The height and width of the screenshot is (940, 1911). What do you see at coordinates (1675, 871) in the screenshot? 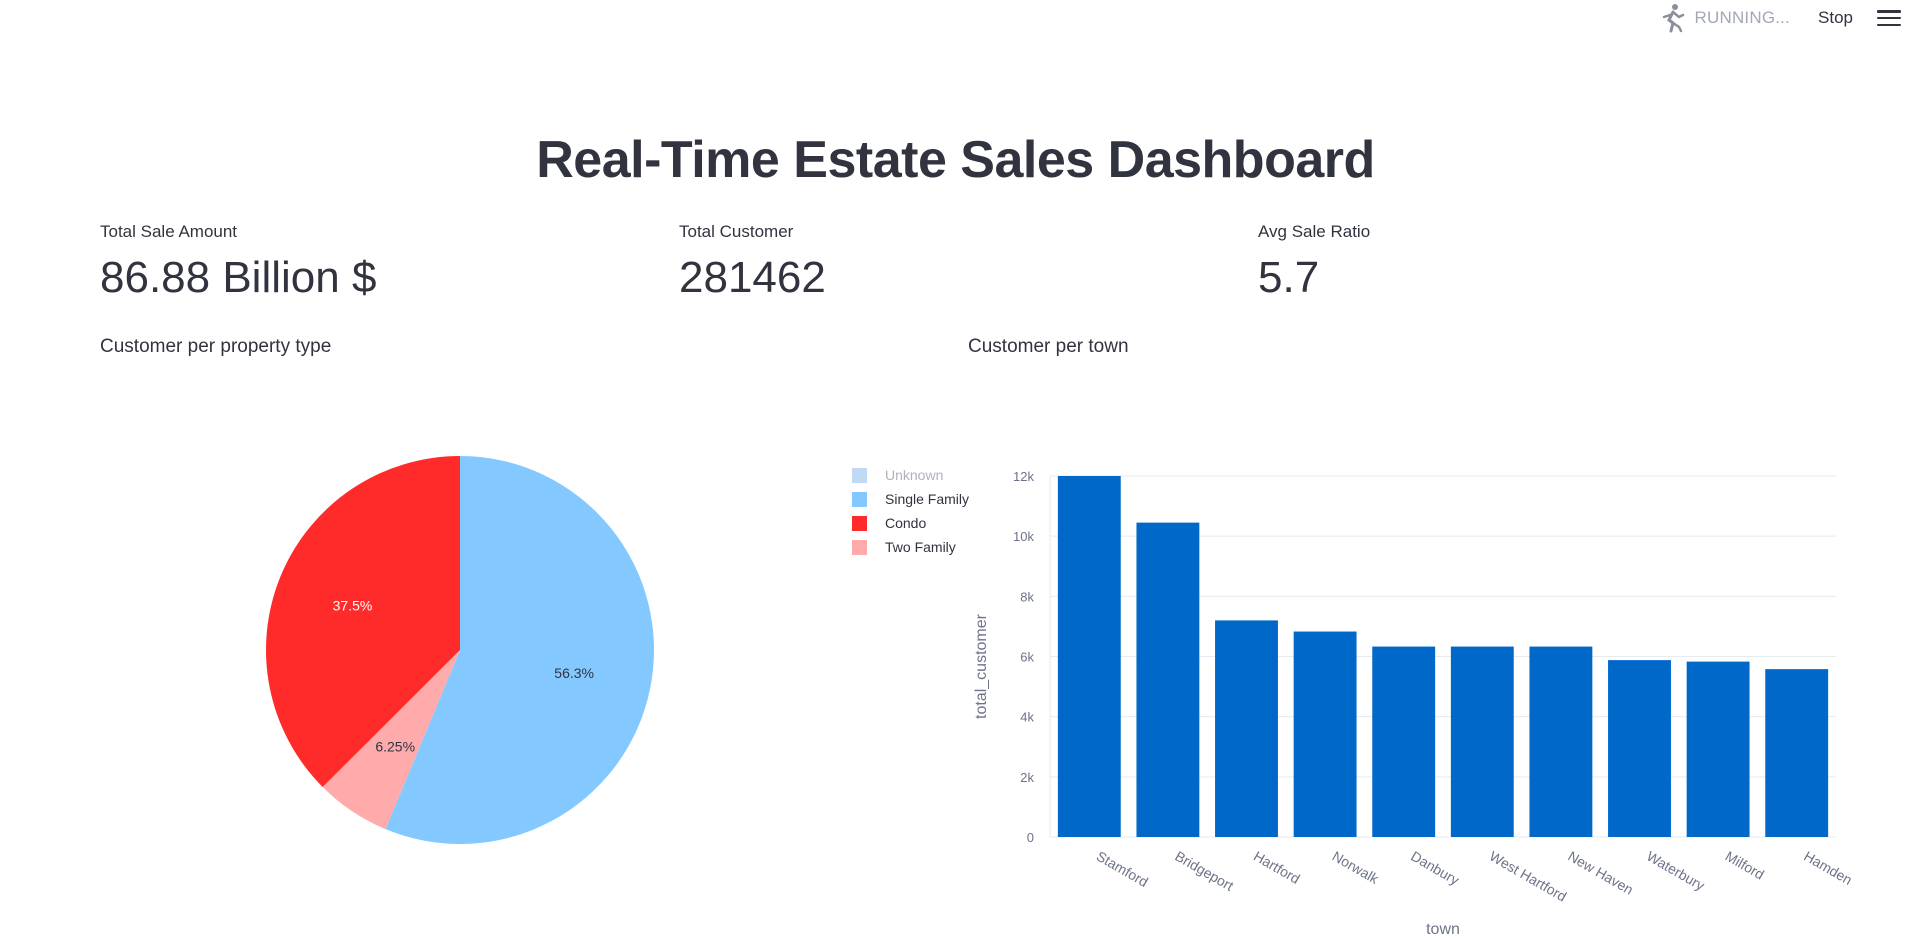
I see `x-tick-label: Waterbury` at bounding box center [1675, 871].